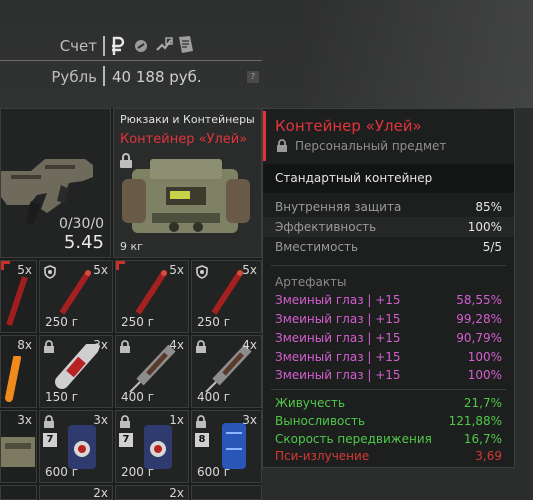  I want to click on item-count: 8x, so click(24, 345).